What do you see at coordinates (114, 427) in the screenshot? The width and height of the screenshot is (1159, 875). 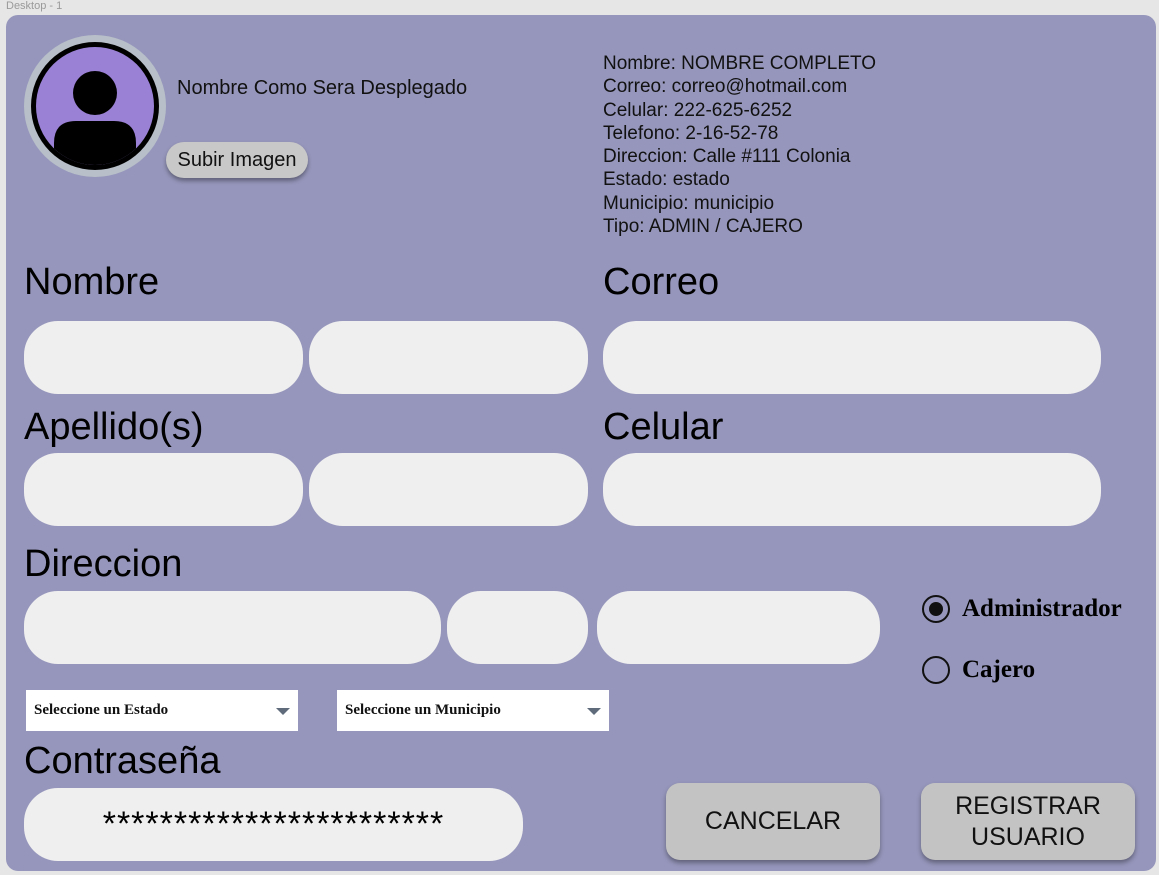 I see `apellidos-label: Apellido(s)` at bounding box center [114, 427].